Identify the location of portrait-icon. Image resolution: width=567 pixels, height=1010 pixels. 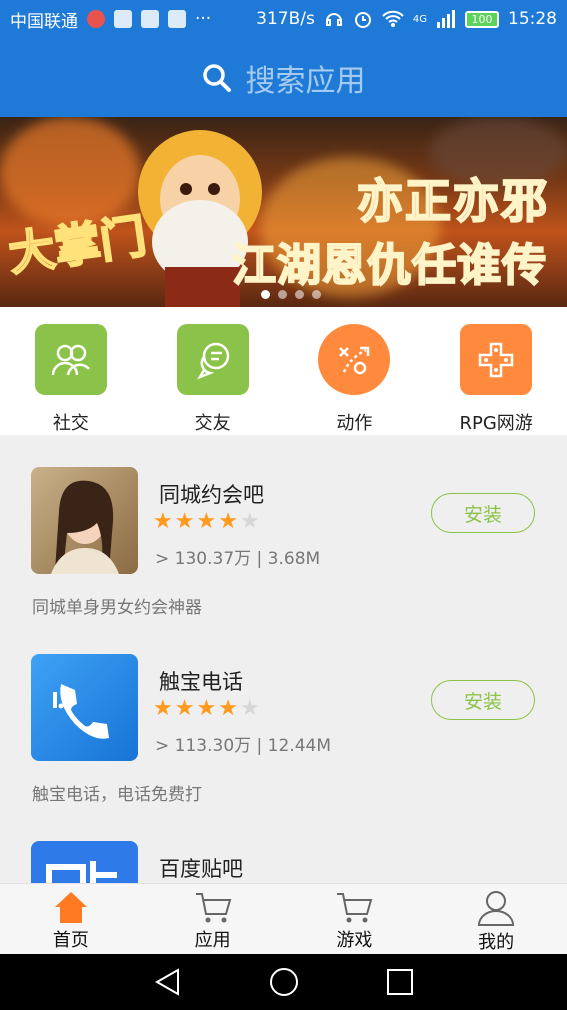
(84, 520).